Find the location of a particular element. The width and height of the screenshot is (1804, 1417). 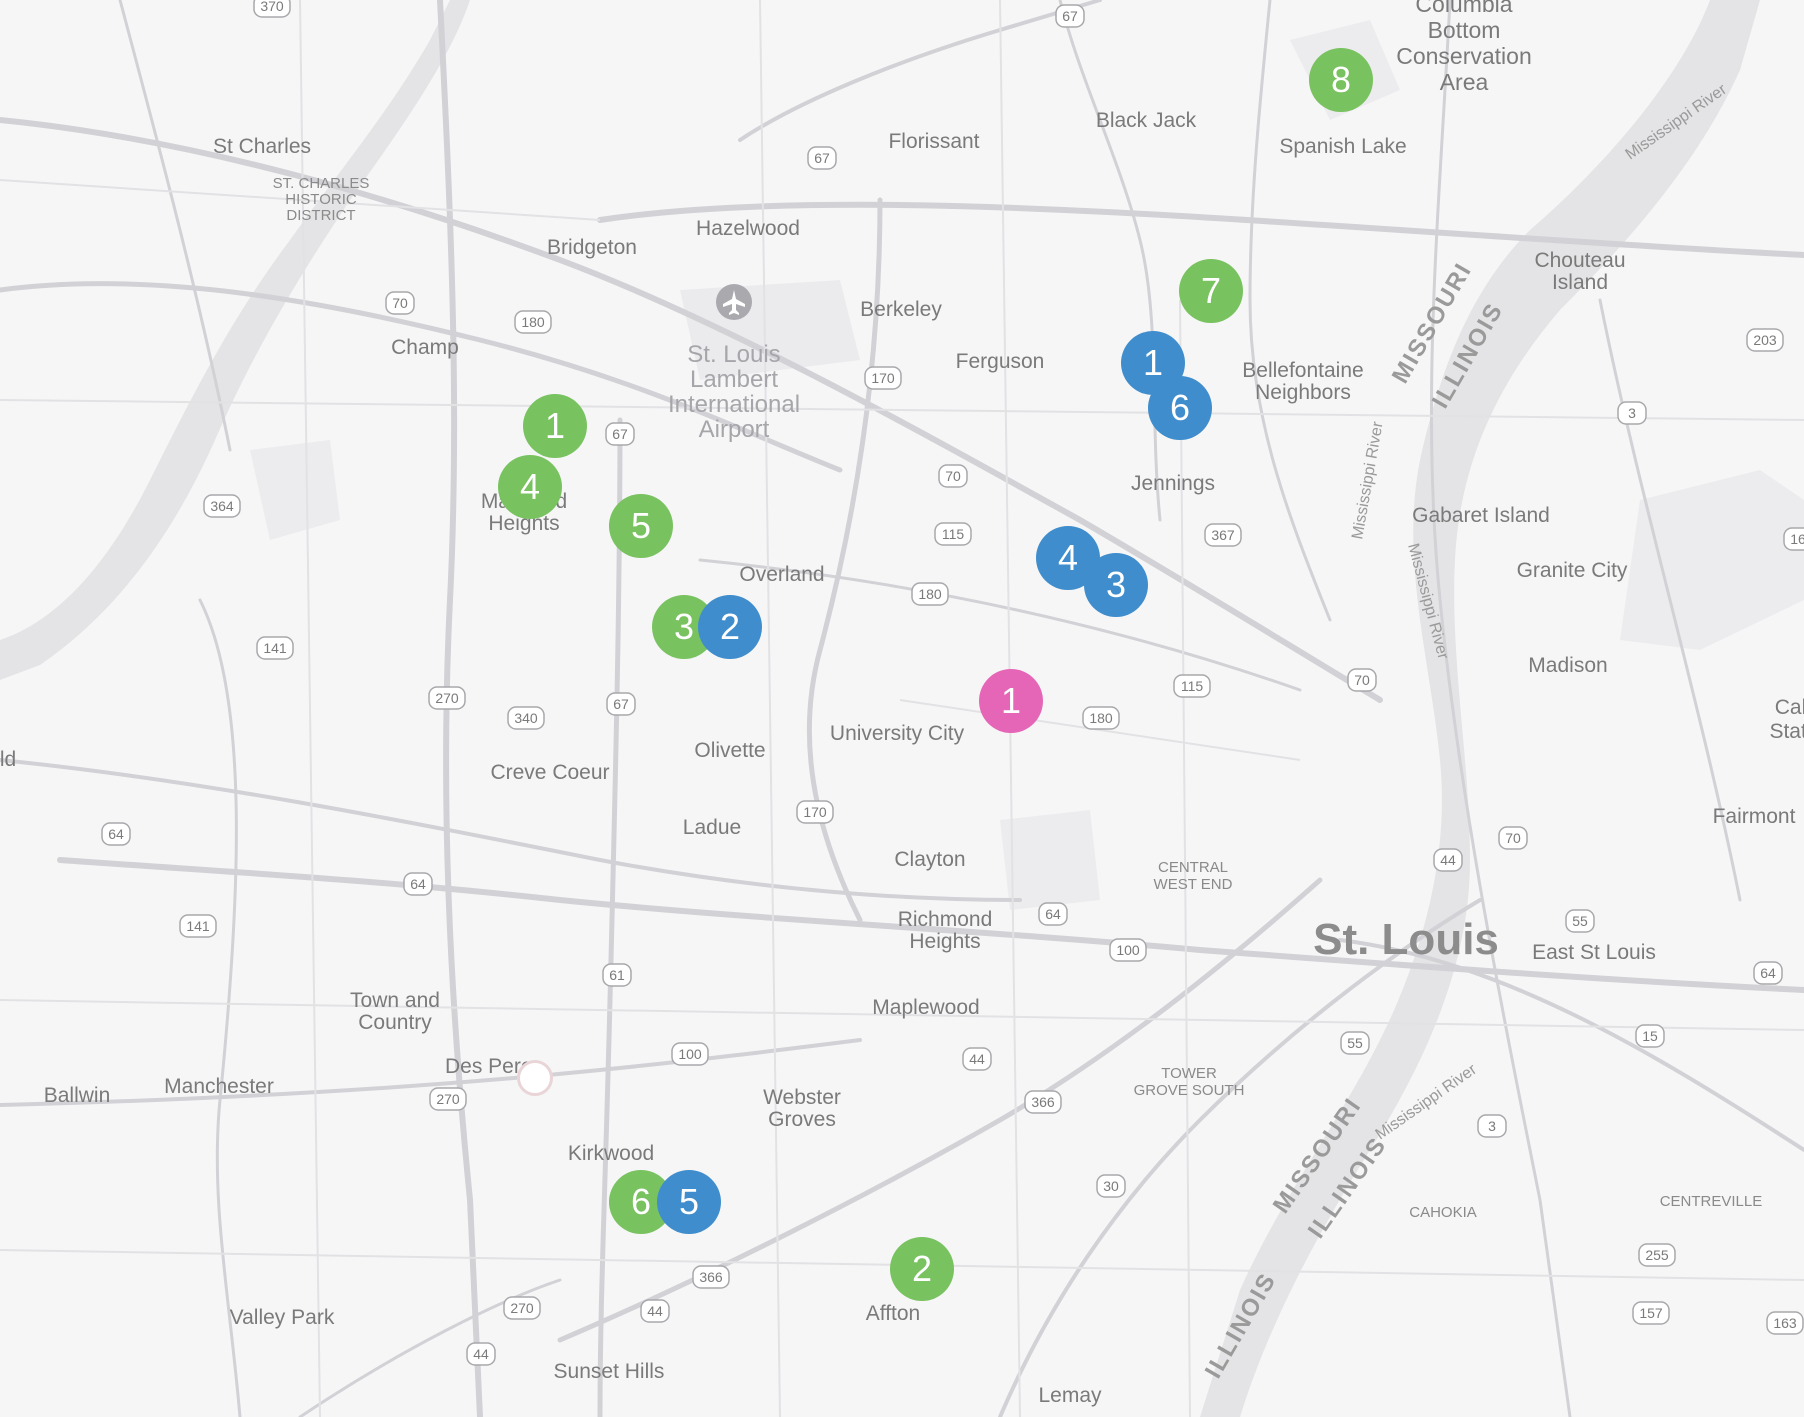

place-label: Valley Park is located at coordinates (282, 1317).